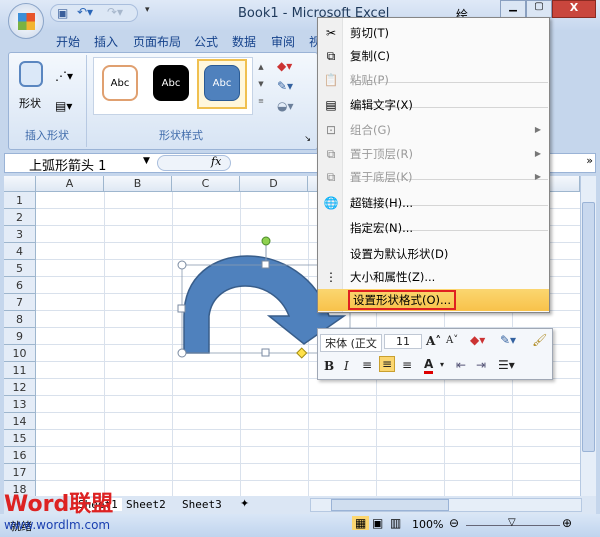  I want to click on shrink-font-icon: A˅, so click(452, 340).